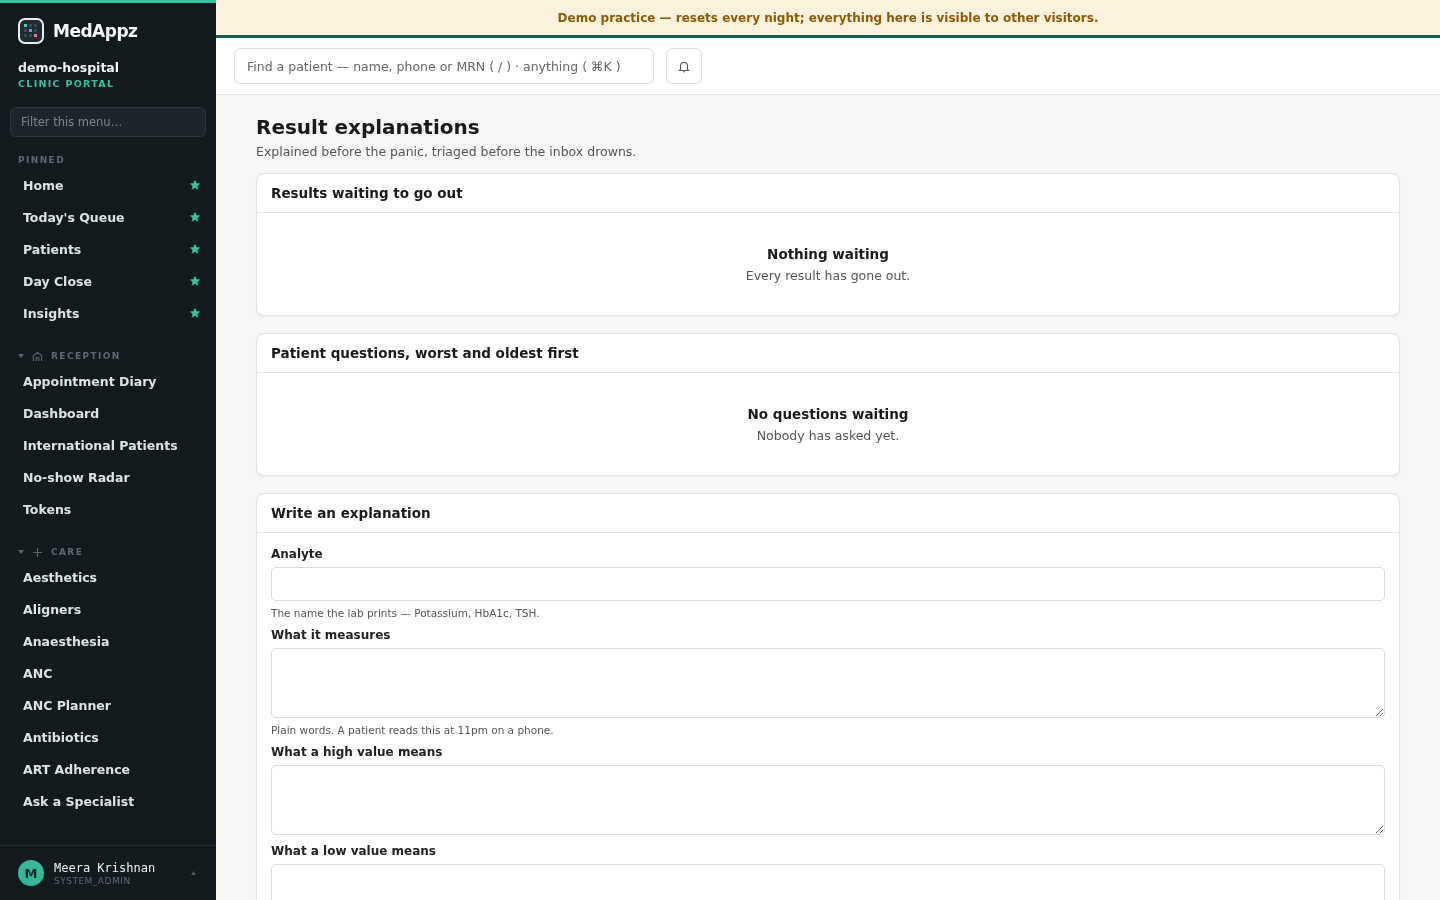 The image size is (1440, 900). What do you see at coordinates (37, 552) in the screenshot?
I see `plus-icon` at bounding box center [37, 552].